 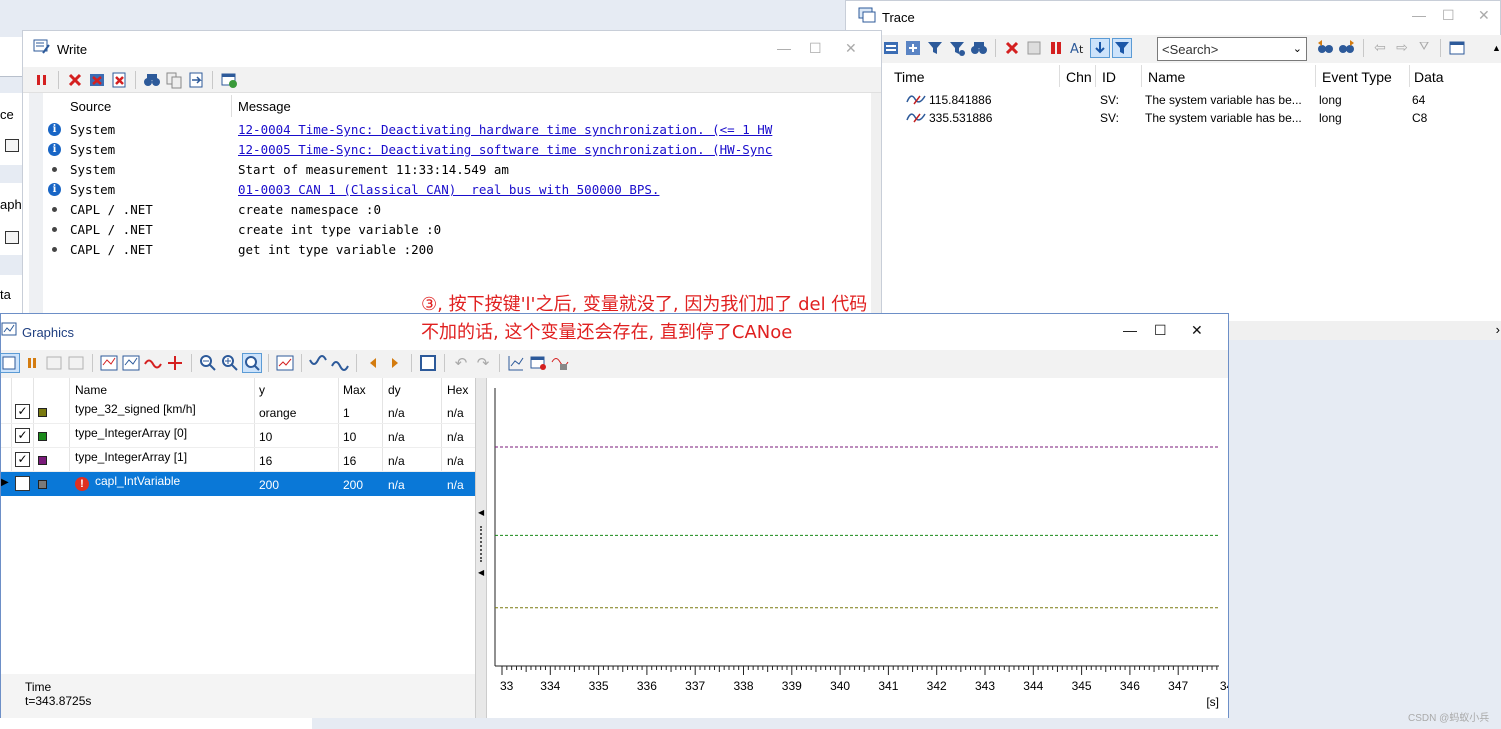 I want to click on signal-layout-icon, so click(x=109, y=363).